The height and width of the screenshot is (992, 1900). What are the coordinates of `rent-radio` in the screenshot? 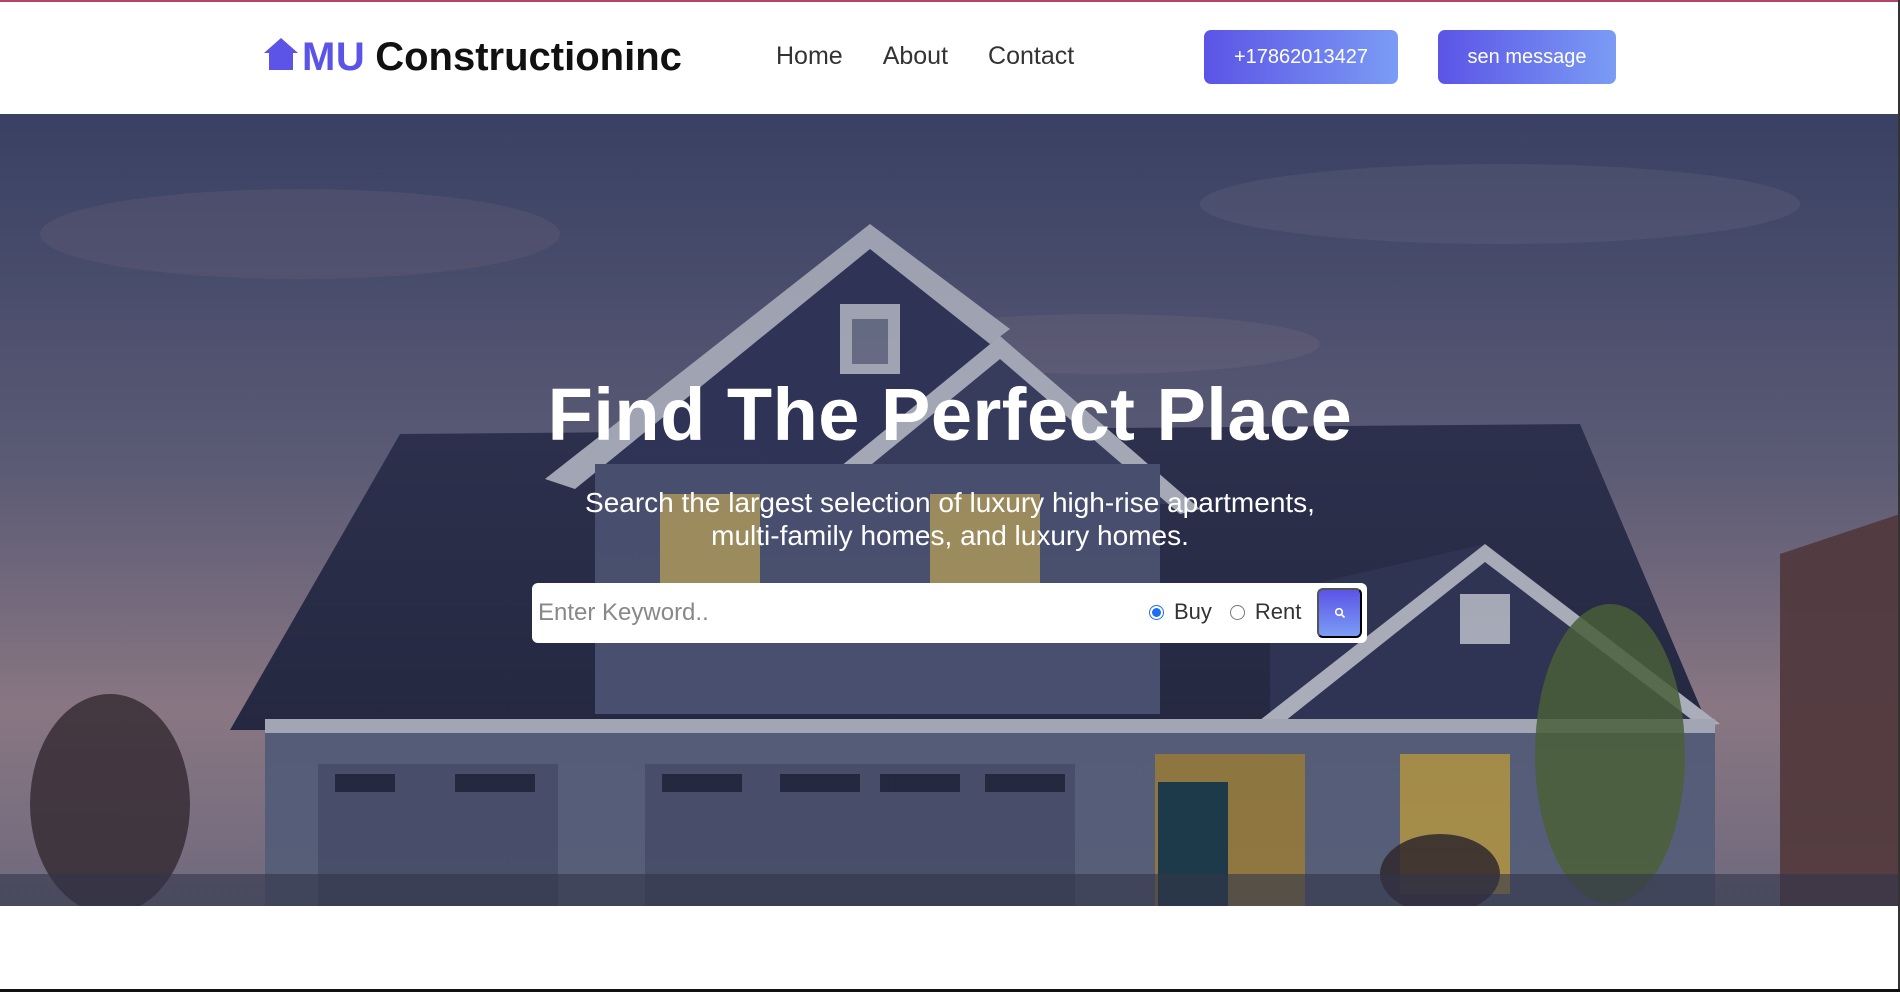 It's located at (1237, 612).